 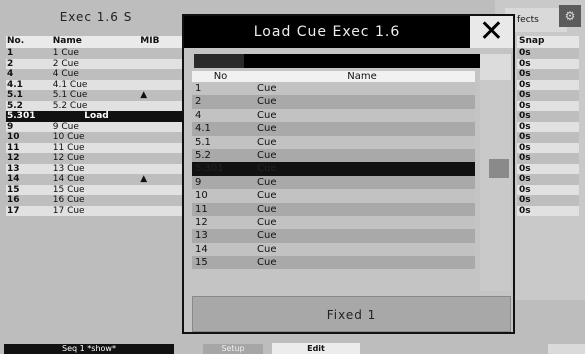 I want to click on table-row: 5.2 5.2 Cue, so click(x=96, y=105).